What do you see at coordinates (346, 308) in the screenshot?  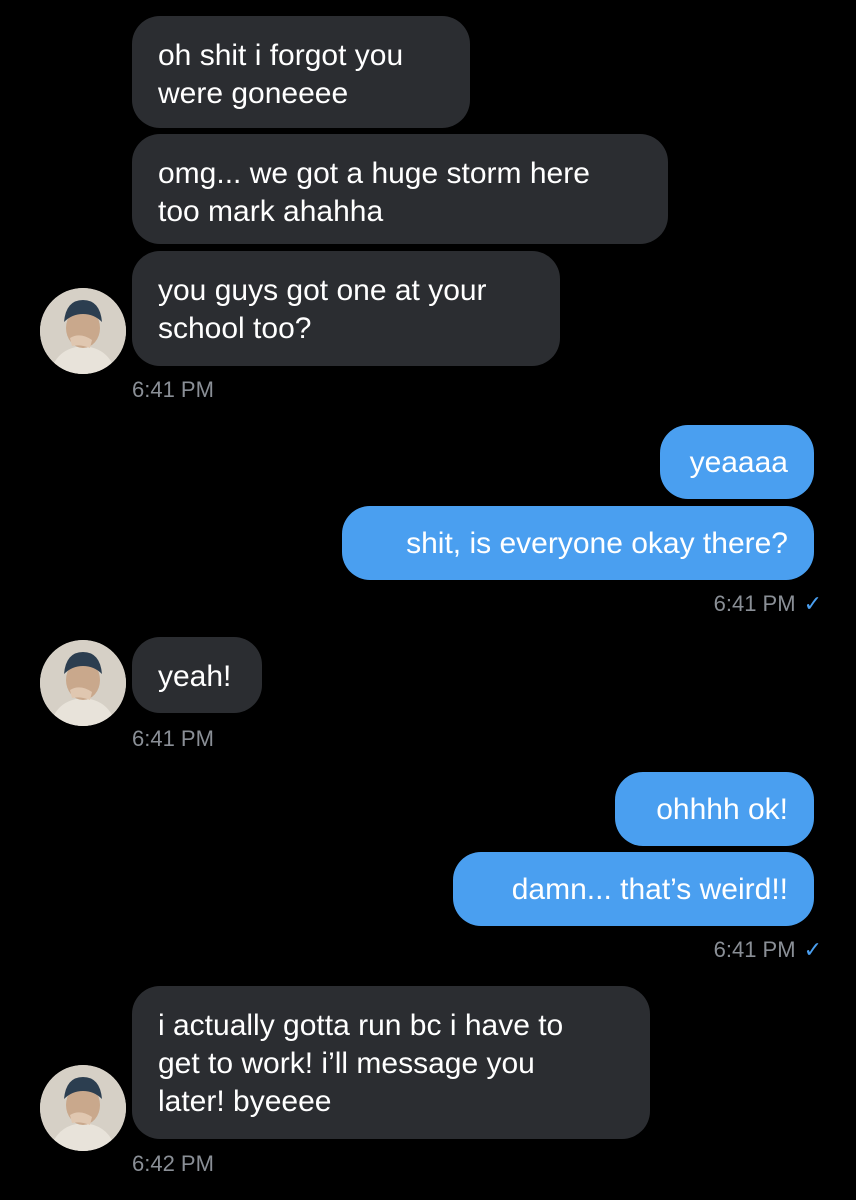 I see `incoming-message-bubble: you guys got one at your school too?` at bounding box center [346, 308].